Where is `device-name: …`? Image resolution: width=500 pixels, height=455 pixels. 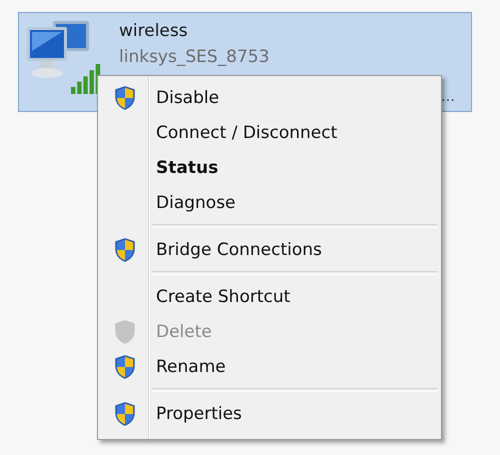
device-name: … is located at coordinates (448, 97).